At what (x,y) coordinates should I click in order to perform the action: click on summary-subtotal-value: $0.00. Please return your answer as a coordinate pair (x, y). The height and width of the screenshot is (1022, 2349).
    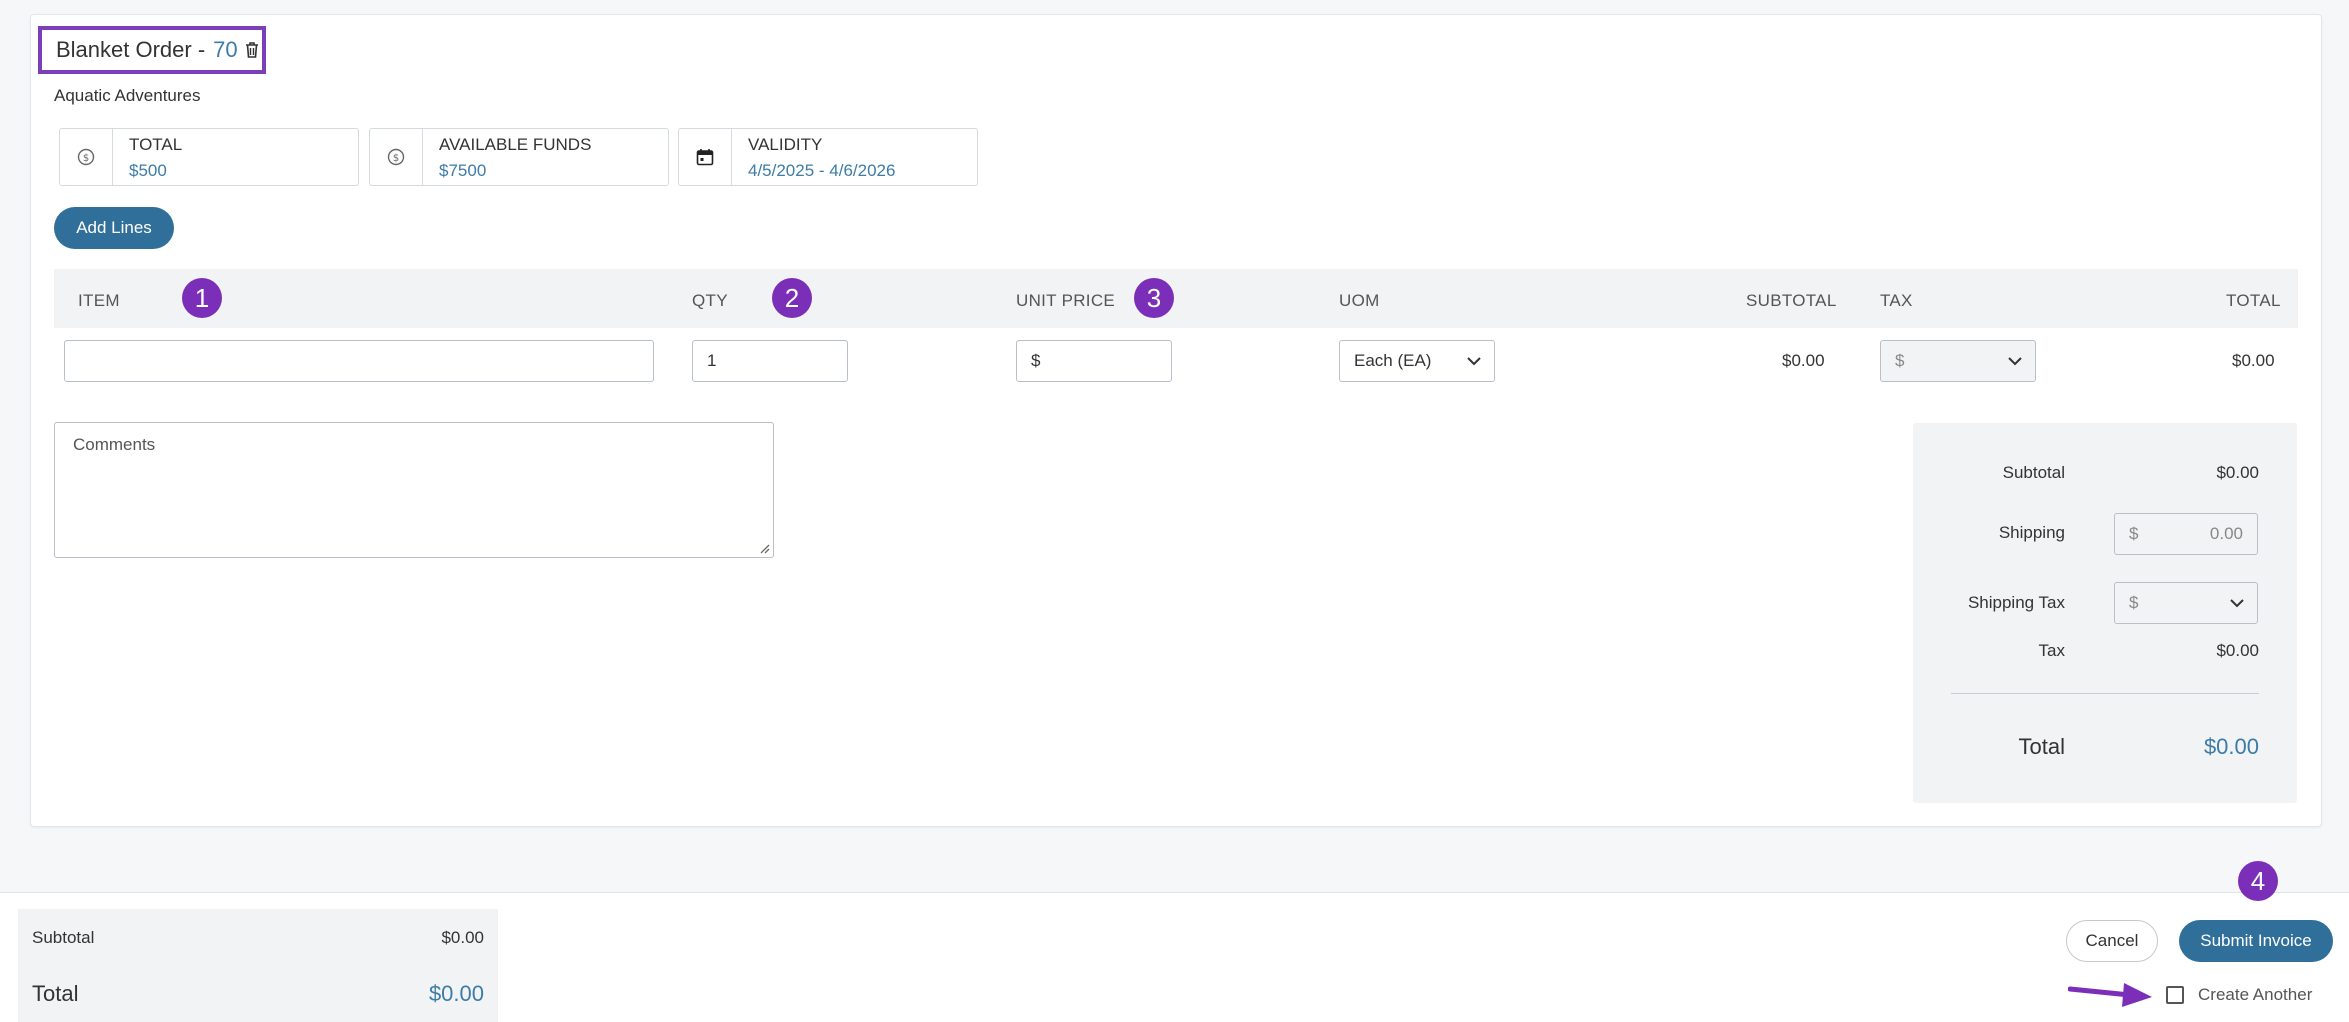
    Looking at the image, I should click on (2237, 472).